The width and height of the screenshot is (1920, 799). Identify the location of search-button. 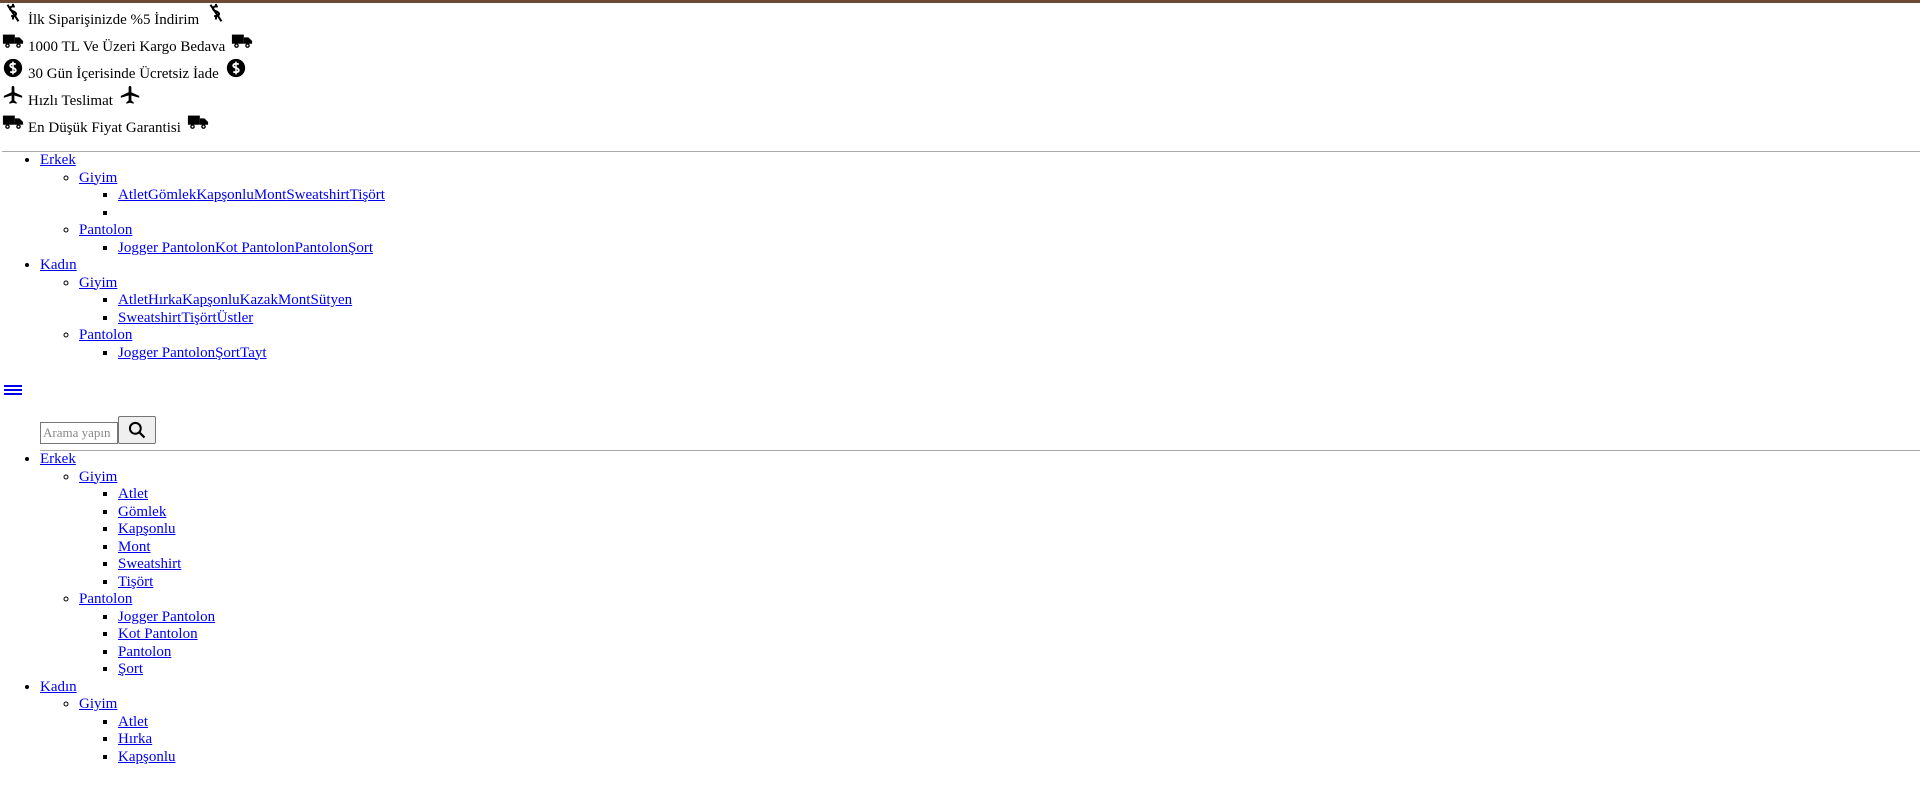
(137, 430).